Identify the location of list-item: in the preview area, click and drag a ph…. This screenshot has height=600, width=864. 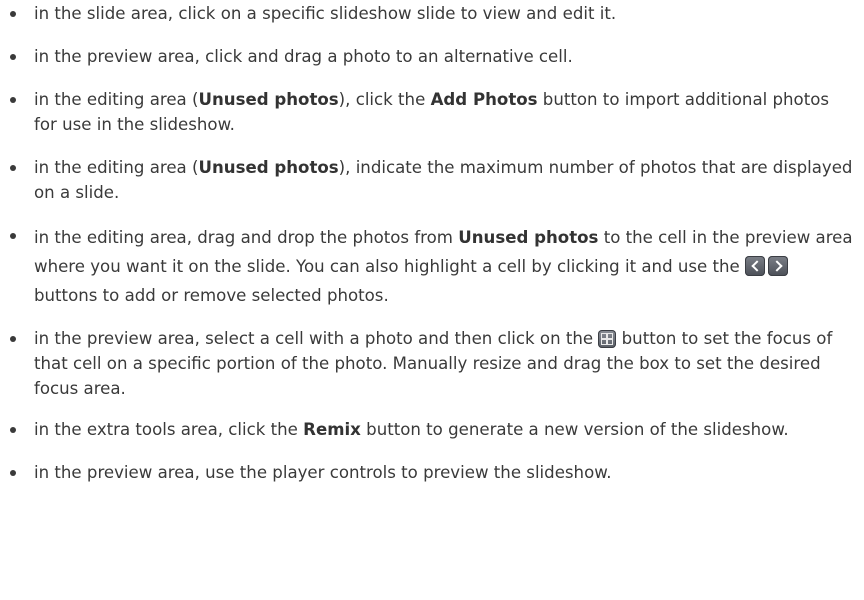
(432, 56).